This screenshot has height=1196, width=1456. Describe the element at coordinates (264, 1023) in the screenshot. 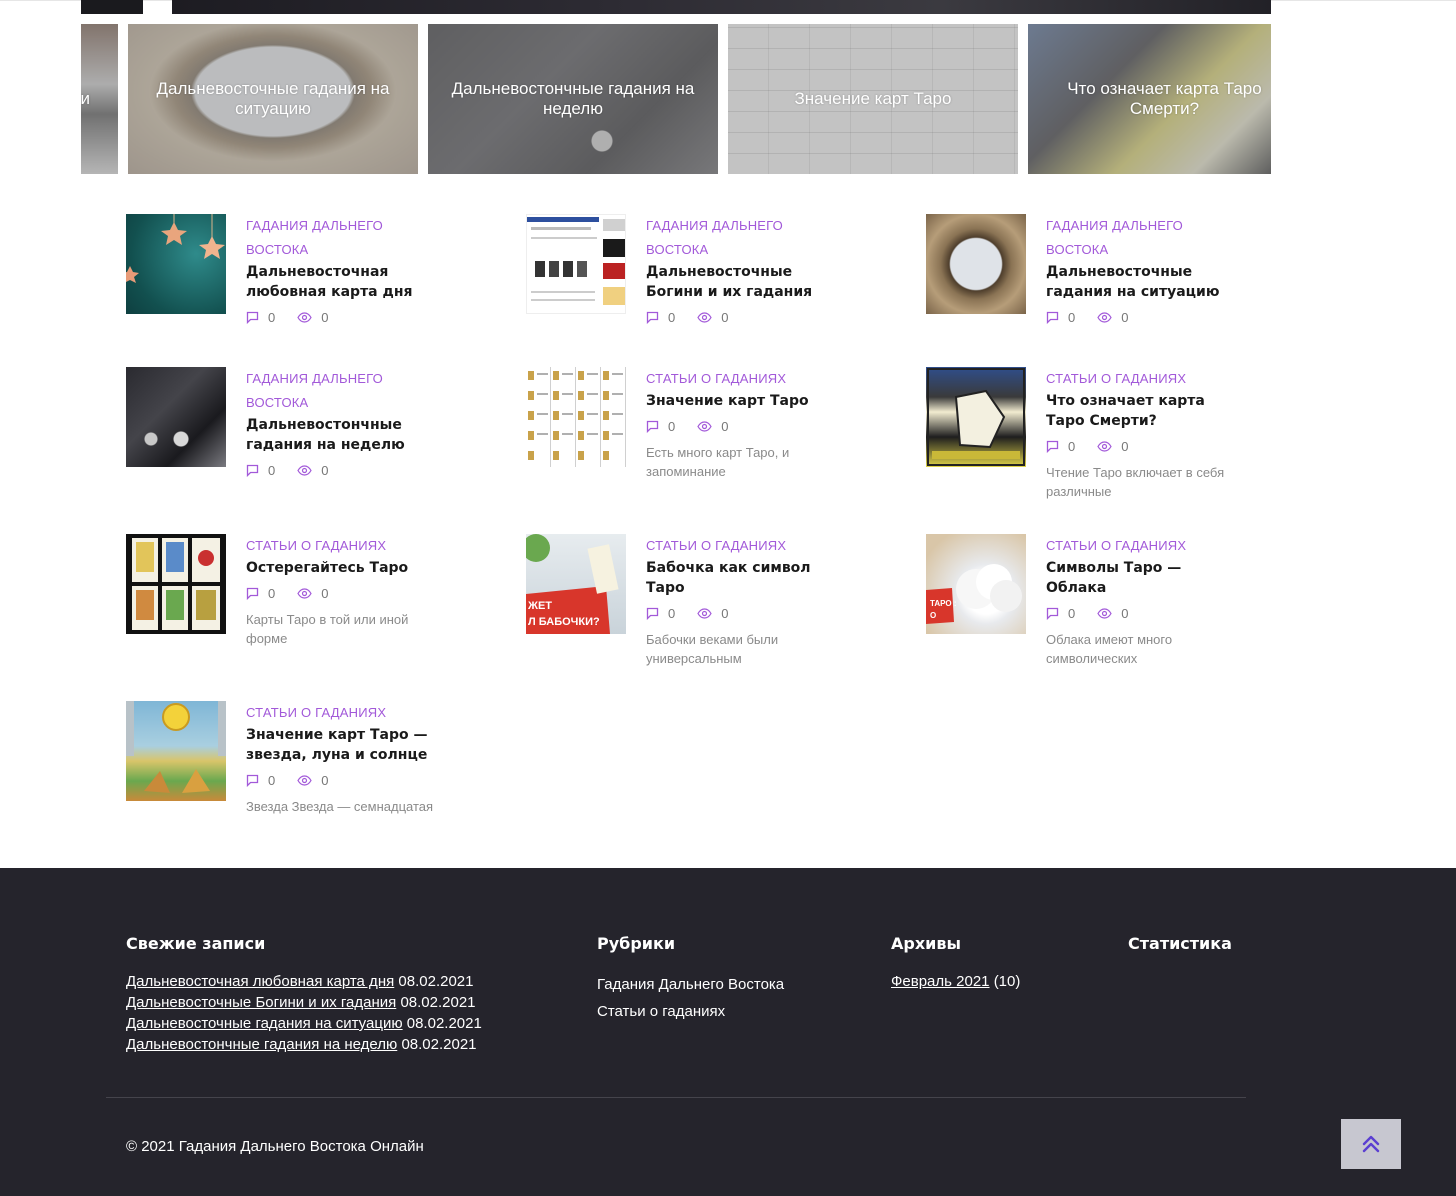

I see `recent-post-link: Дальневосточные гадания на ситуацию` at that location.